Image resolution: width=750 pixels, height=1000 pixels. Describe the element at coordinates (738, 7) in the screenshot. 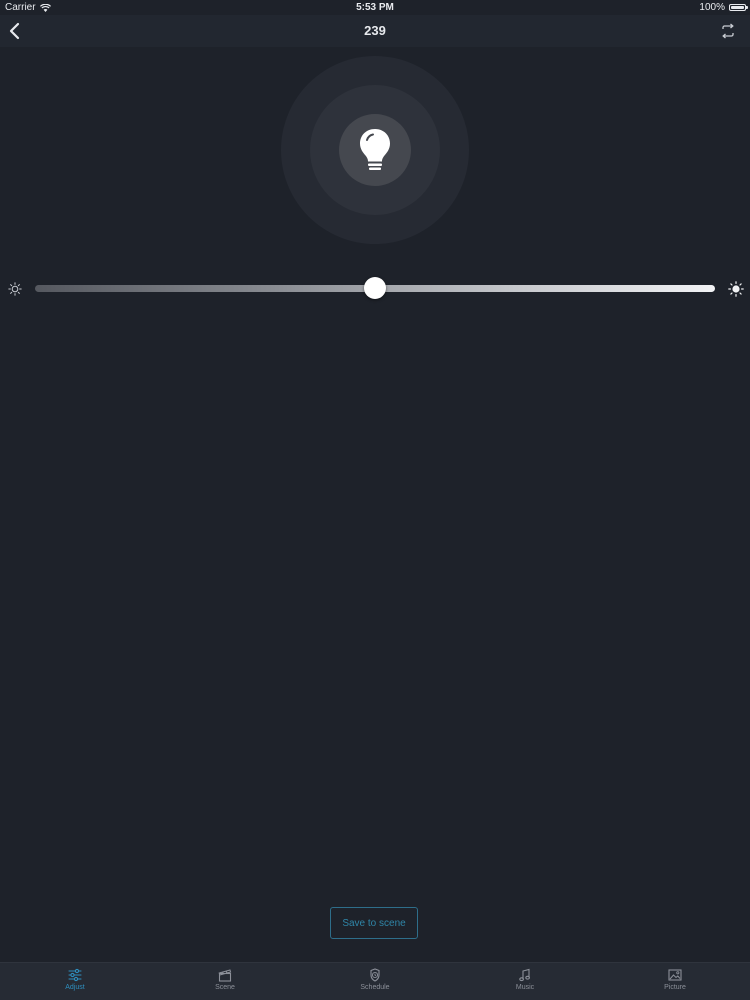

I see `battery-icon` at that location.